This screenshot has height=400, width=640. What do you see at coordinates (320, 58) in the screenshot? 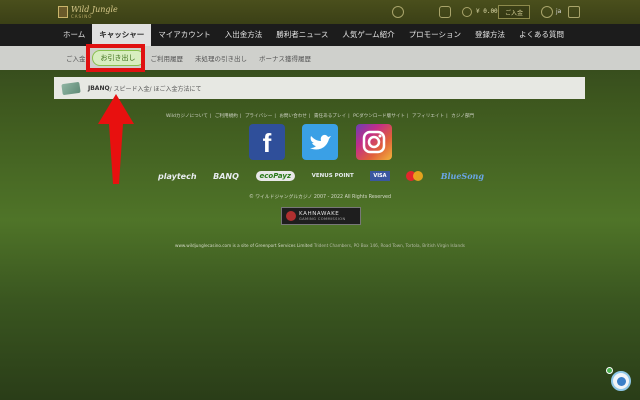
I see `cashier-subnav: ご入金 お引き出し ご利用履歴 未処理の引き出し ボーナス獲得履歴` at bounding box center [320, 58].